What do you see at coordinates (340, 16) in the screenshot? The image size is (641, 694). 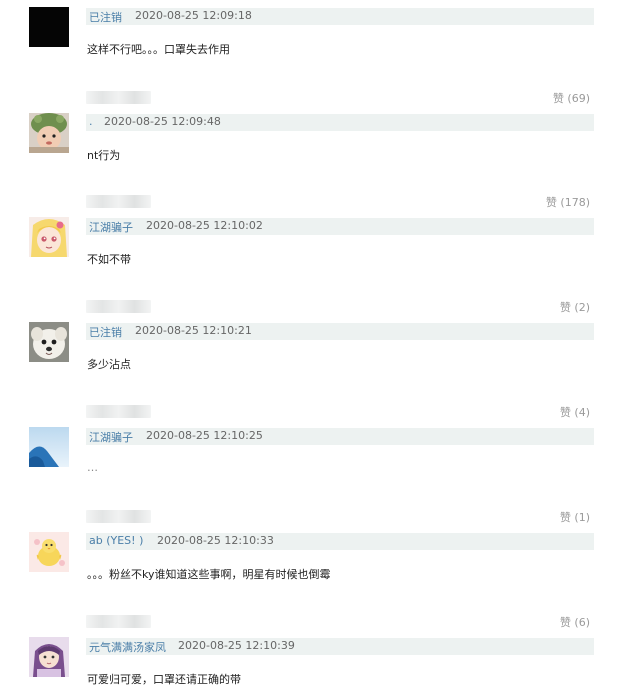 I see `comment-meta: 已注销 2020-08-25 12:09:18` at bounding box center [340, 16].